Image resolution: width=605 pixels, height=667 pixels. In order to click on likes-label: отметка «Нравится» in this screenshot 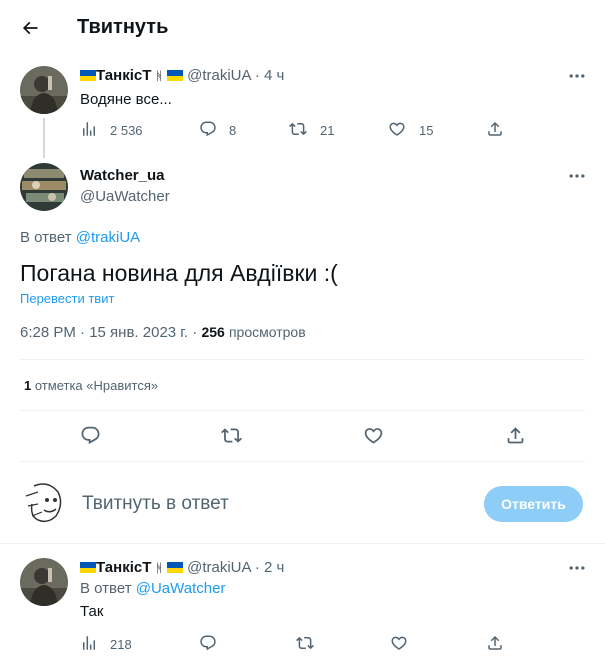, I will do `click(96, 385)`.